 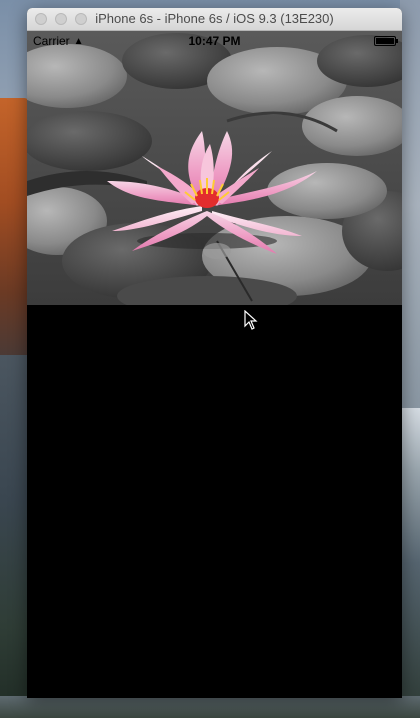 What do you see at coordinates (410, 563) in the screenshot?
I see `wallpaper-mountain` at bounding box center [410, 563].